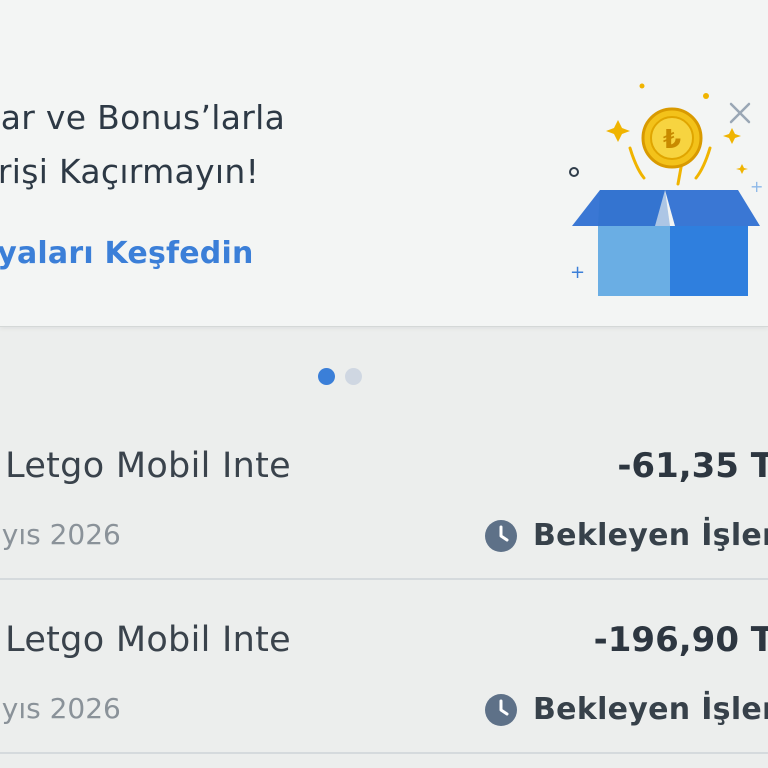 Image resolution: width=768 pixels, height=768 pixels. What do you see at coordinates (143, 117) in the screenshot?
I see `banner-heading-line-1: satlar ve Bonus’larla` at bounding box center [143, 117].